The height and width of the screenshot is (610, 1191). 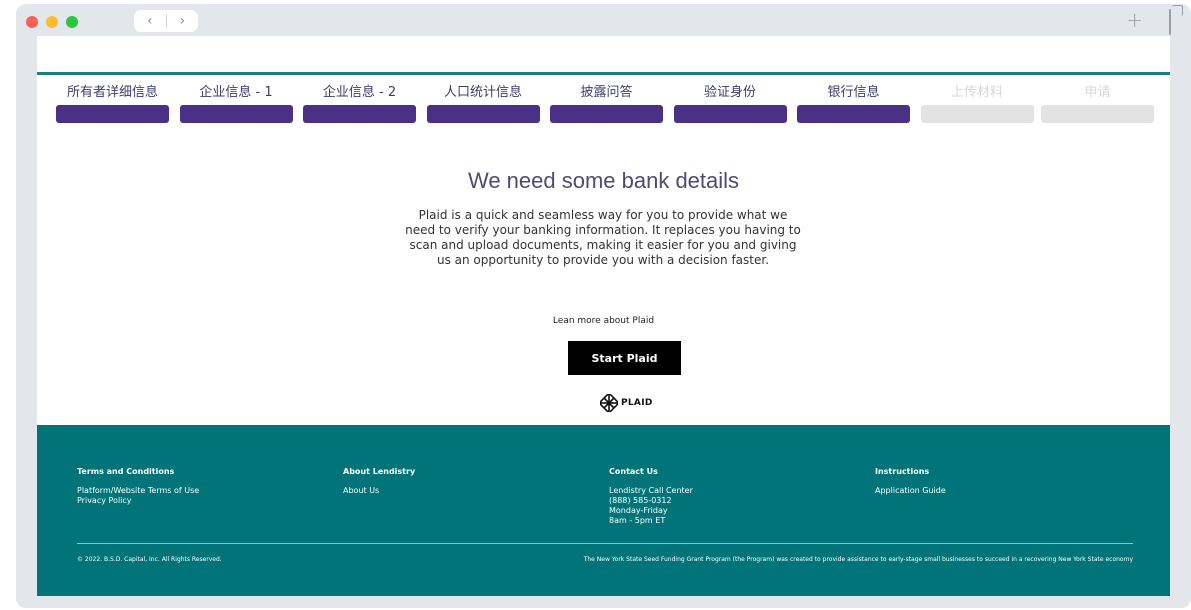 I want to click on forward-icon: ›, so click(x=183, y=21).